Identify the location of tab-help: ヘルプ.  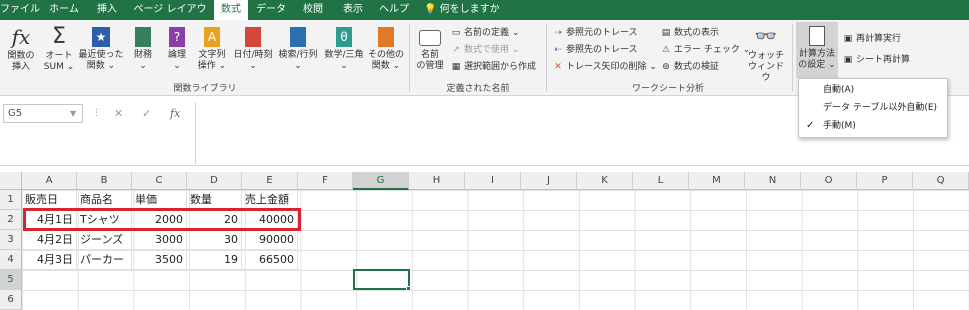
(394, 10).